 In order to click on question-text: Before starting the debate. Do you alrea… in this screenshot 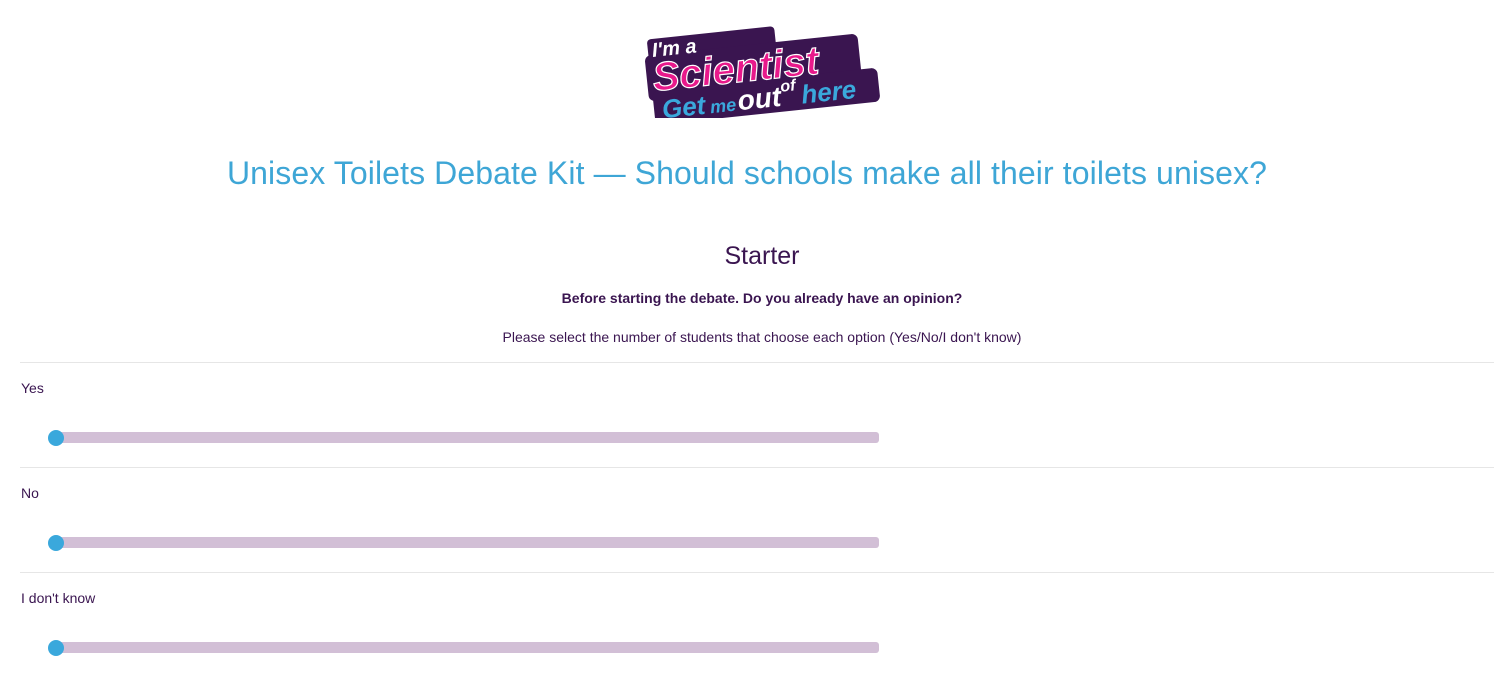, I will do `click(762, 298)`.